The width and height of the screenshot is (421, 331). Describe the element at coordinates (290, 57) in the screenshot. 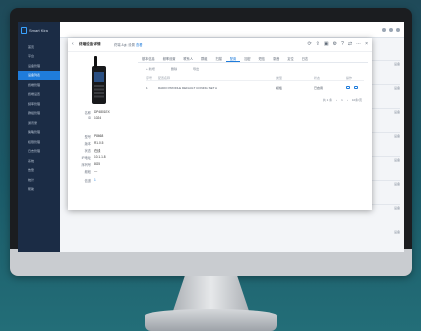

I see `tab-location: 定位` at that location.